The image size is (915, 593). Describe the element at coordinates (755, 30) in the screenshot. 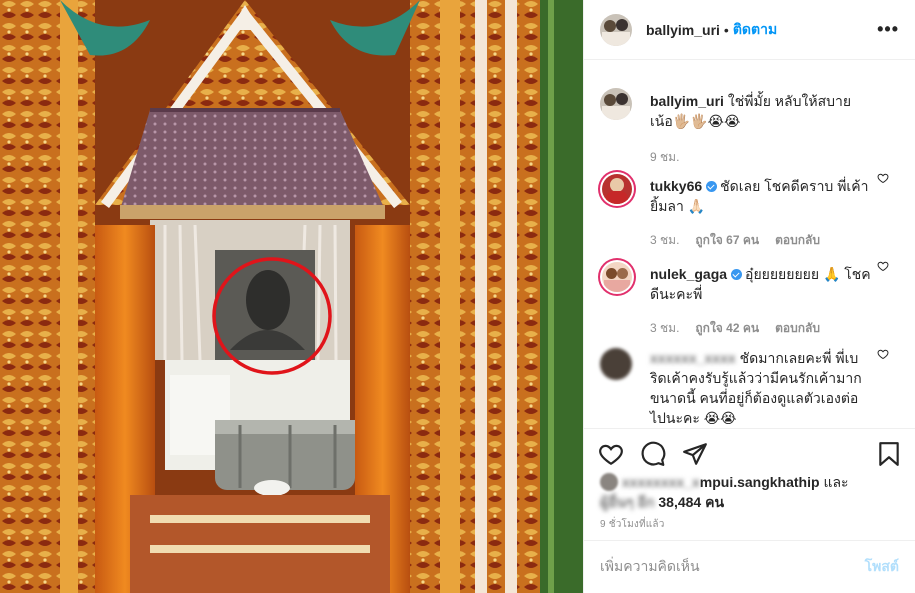

I see `follow-button: ติดตาม` at that location.